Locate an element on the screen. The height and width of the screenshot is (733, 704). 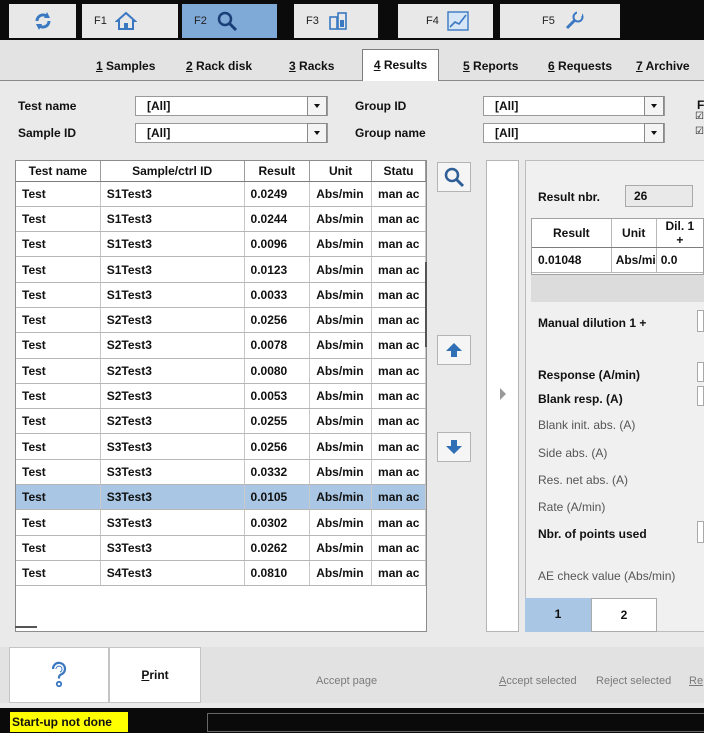
table-row: Test S2Test3 0.0053 Abs/min man ac is located at coordinates (221, 396).